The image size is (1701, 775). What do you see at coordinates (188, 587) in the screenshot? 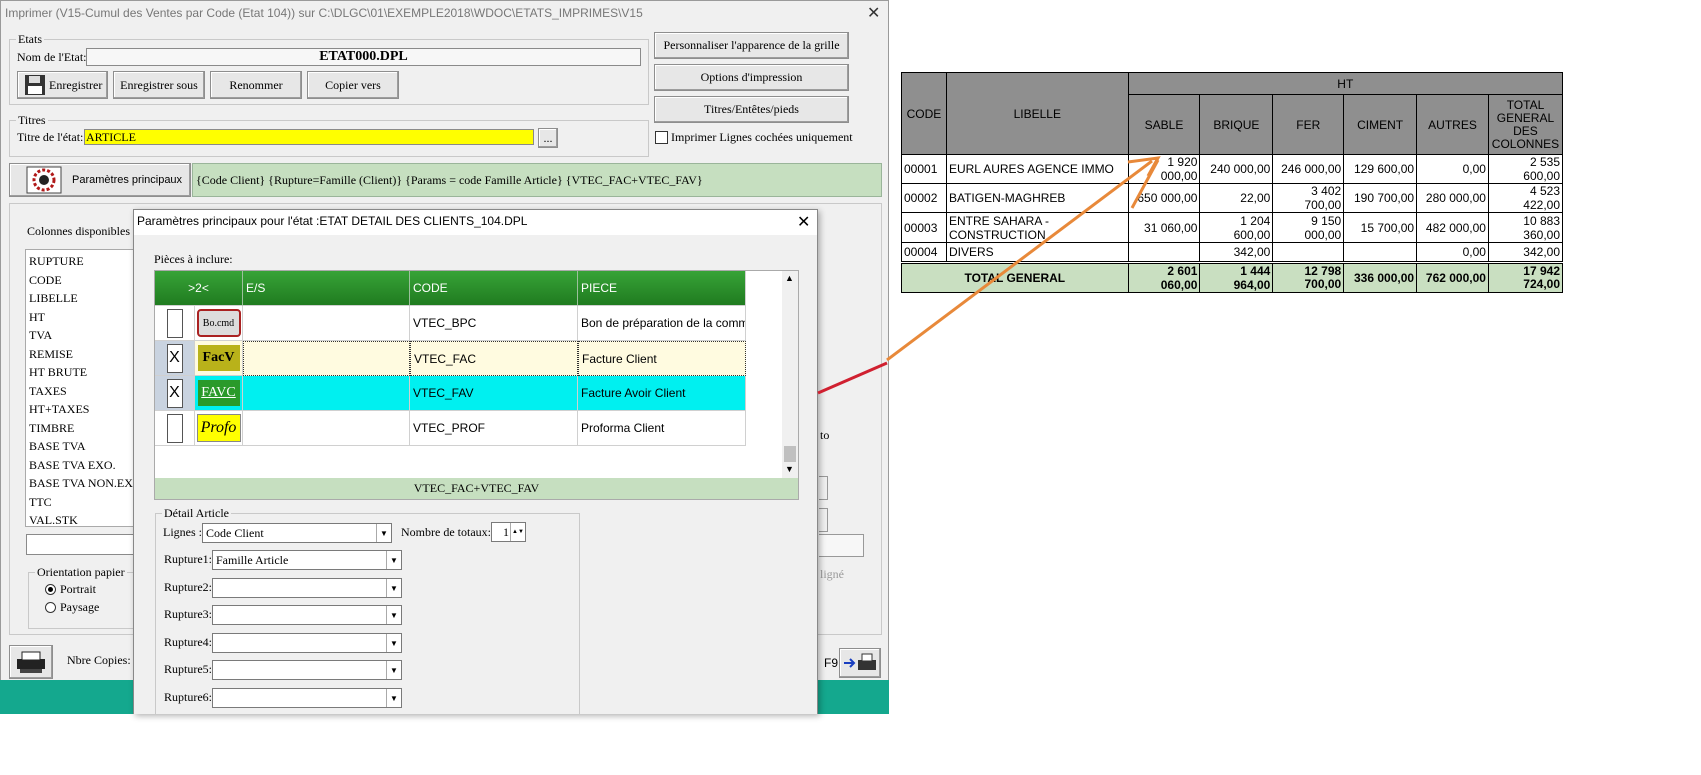
I see `rupture2-label: Rupture2:` at bounding box center [188, 587].